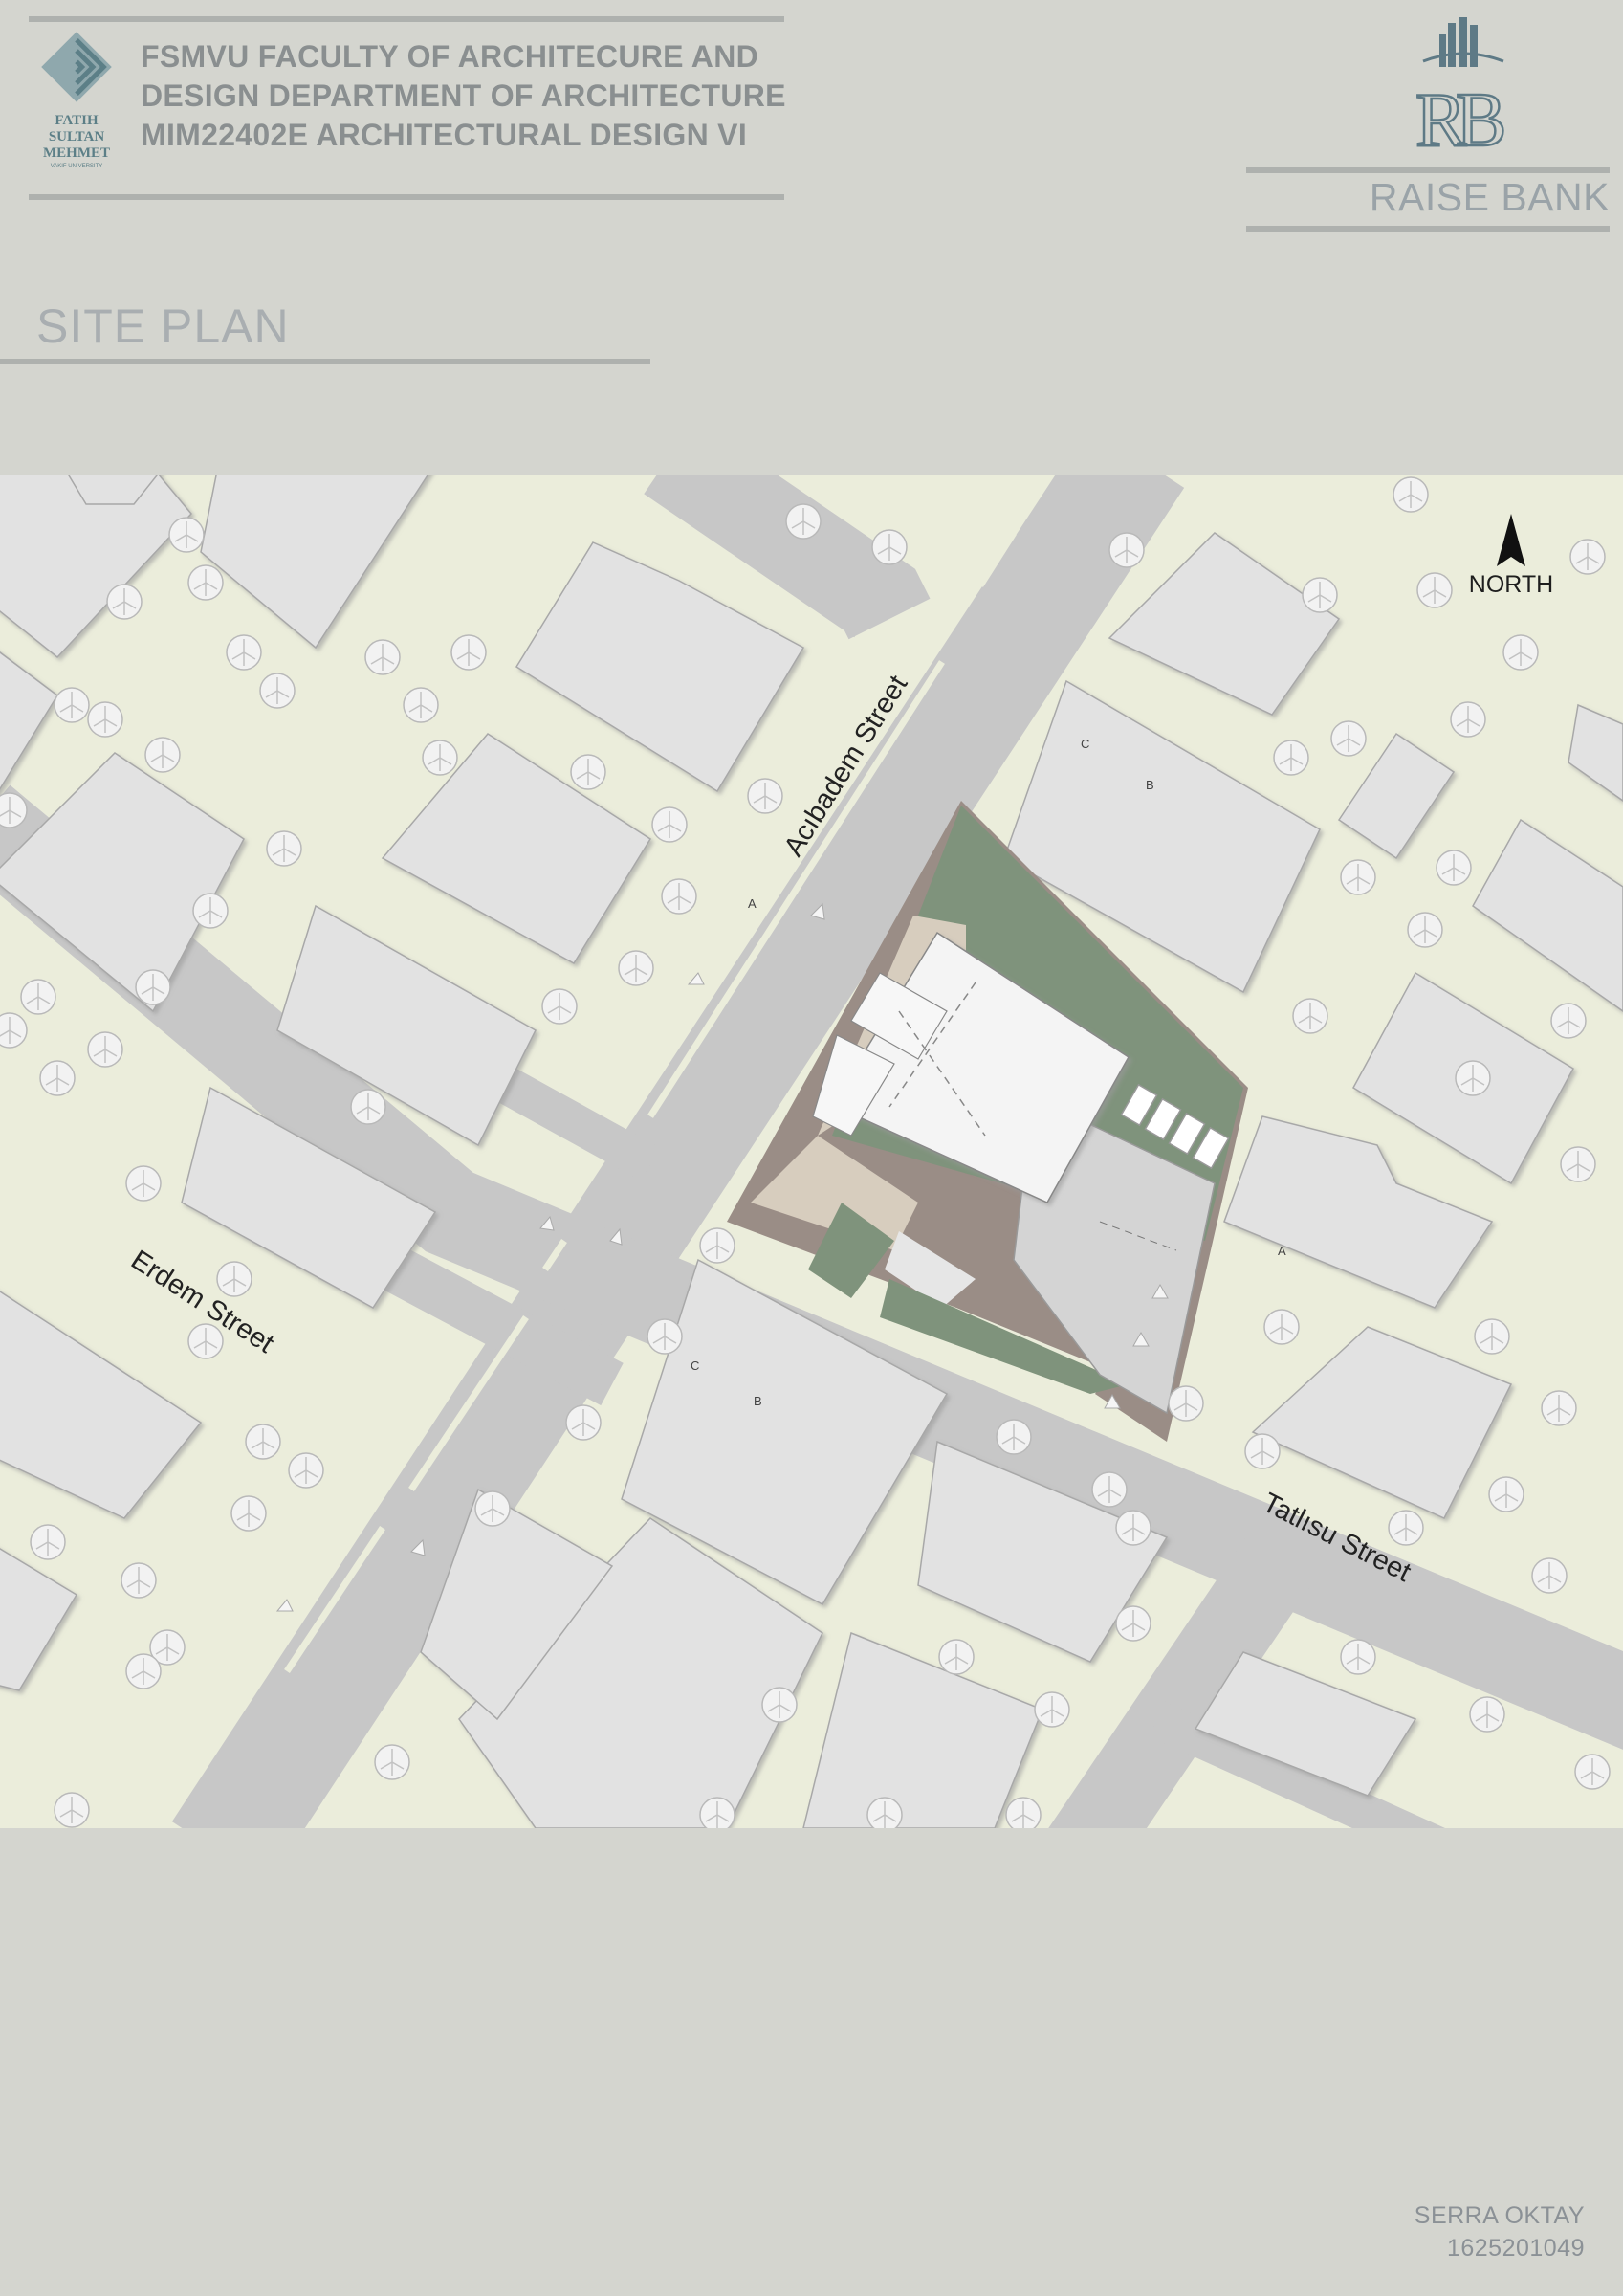 The height and width of the screenshot is (2296, 1623). What do you see at coordinates (1516, 2248) in the screenshot?
I see `author-id: 1625201049` at bounding box center [1516, 2248].